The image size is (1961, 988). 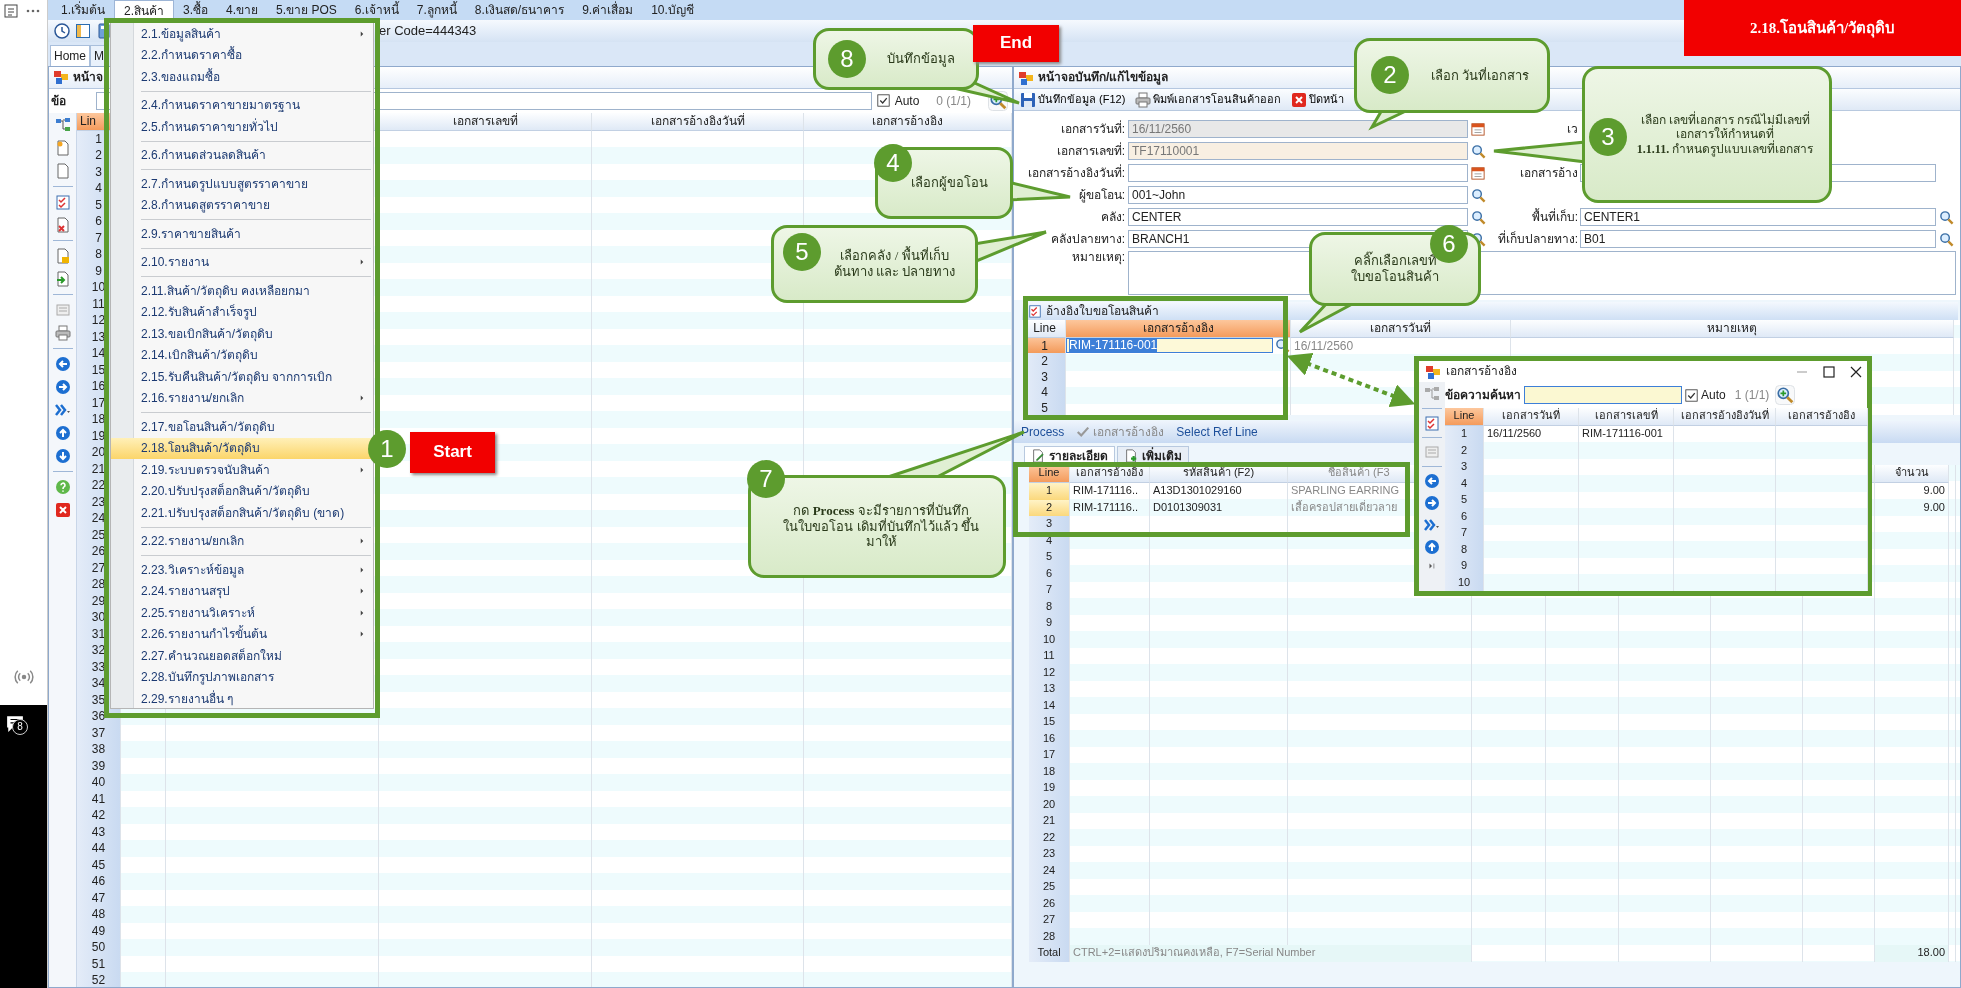 I want to click on menu-item: 2.14.เบิกสินค้า/วัตถุดิบ, so click(x=200, y=355).